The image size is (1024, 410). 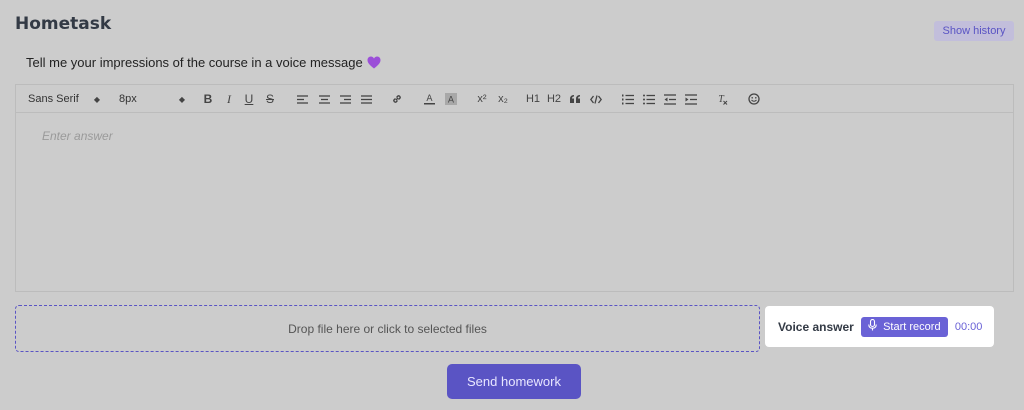 What do you see at coordinates (628, 99) in the screenshot?
I see `ordered-list-icon` at bounding box center [628, 99].